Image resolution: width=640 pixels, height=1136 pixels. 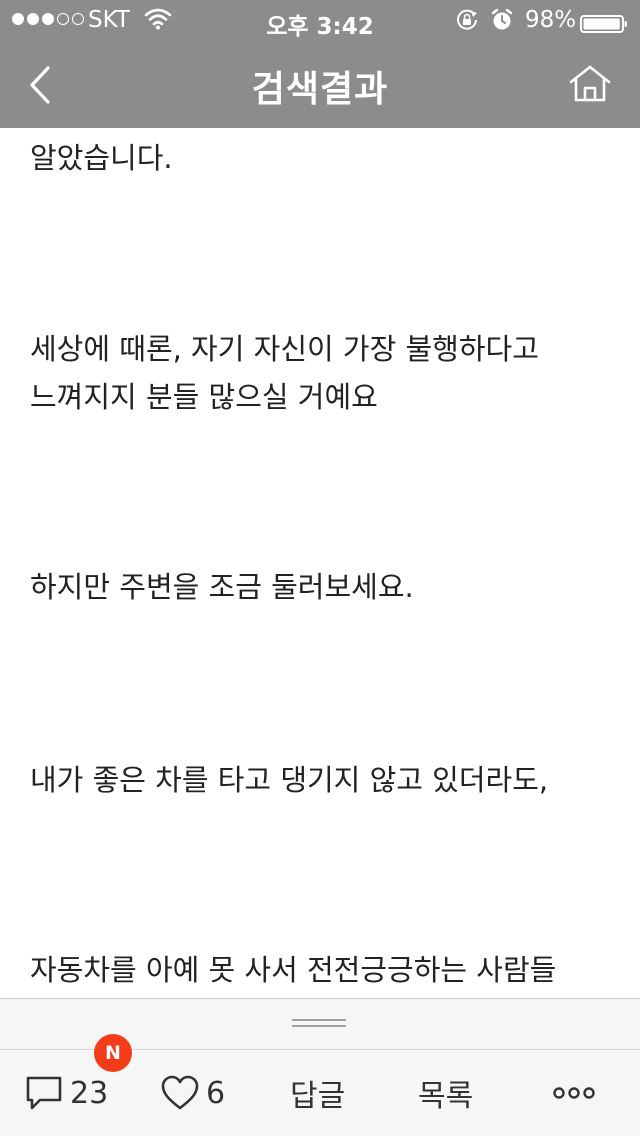 I want to click on home-icon, so click(x=590, y=83).